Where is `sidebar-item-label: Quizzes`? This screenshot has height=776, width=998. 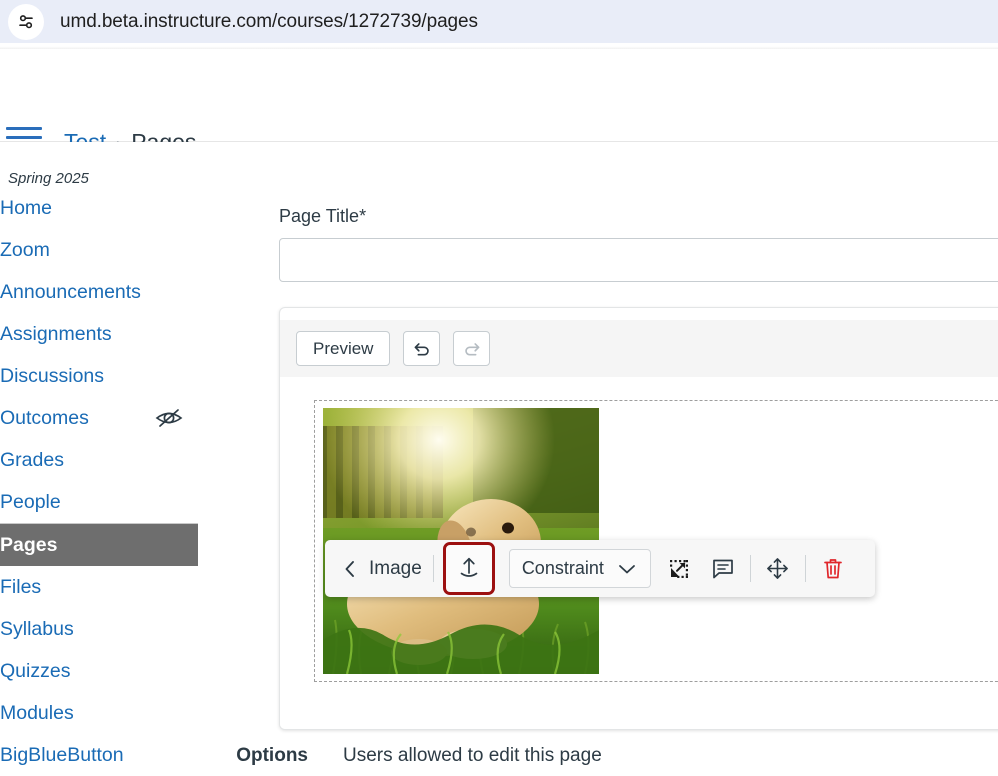 sidebar-item-label: Quizzes is located at coordinates (35, 670).